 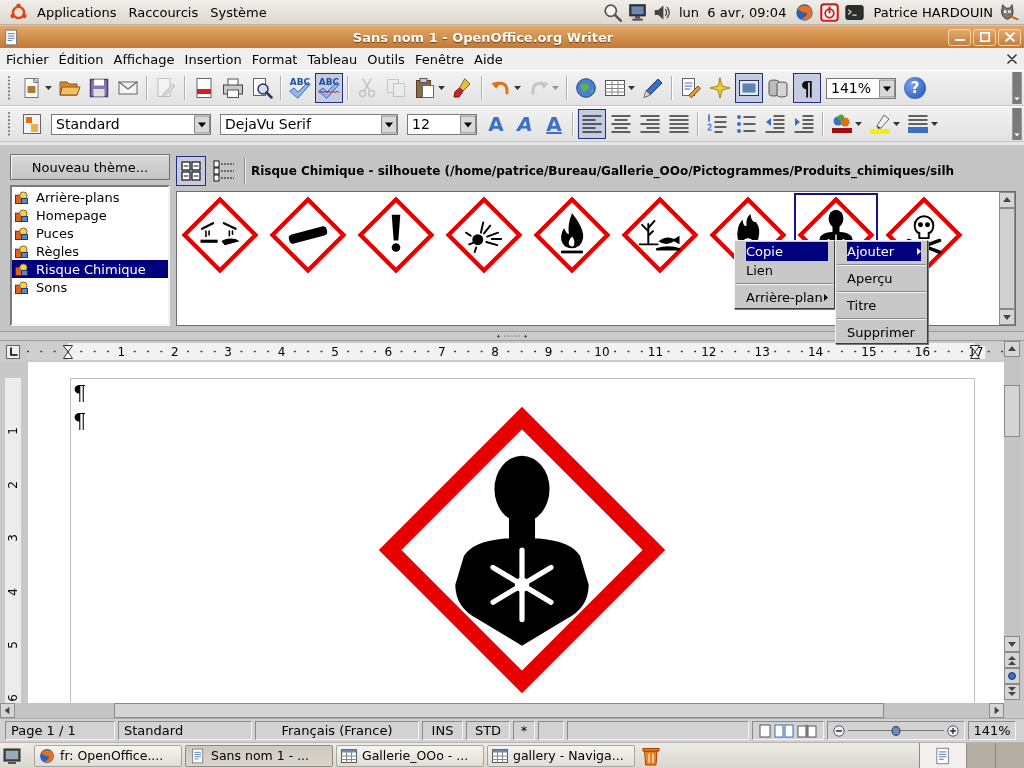 I want to click on scroll-right-icon, so click(x=996, y=710).